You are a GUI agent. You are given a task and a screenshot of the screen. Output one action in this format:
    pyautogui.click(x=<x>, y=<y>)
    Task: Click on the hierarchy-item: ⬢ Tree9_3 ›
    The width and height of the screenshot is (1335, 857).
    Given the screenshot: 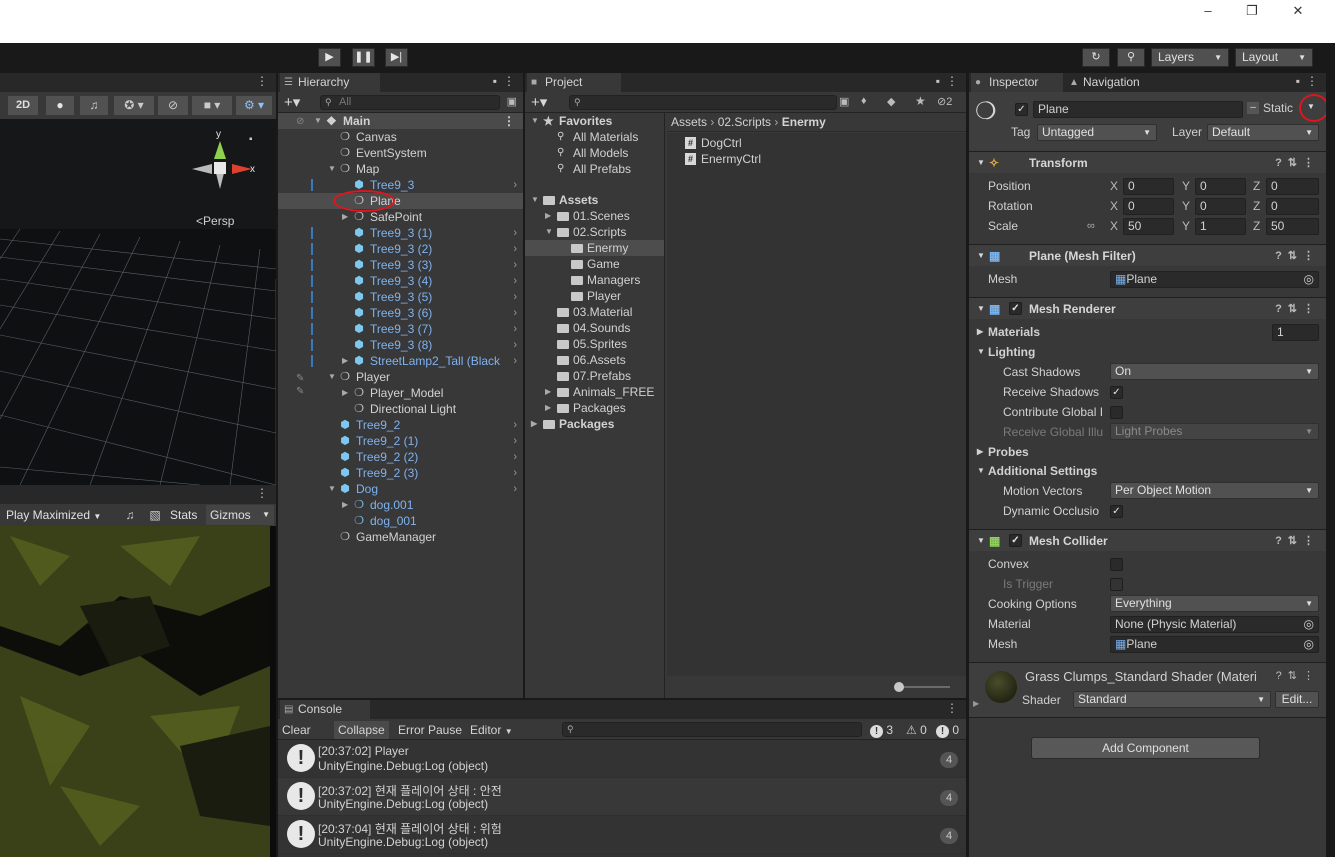 What is the action you would take?
    pyautogui.click(x=400, y=185)
    